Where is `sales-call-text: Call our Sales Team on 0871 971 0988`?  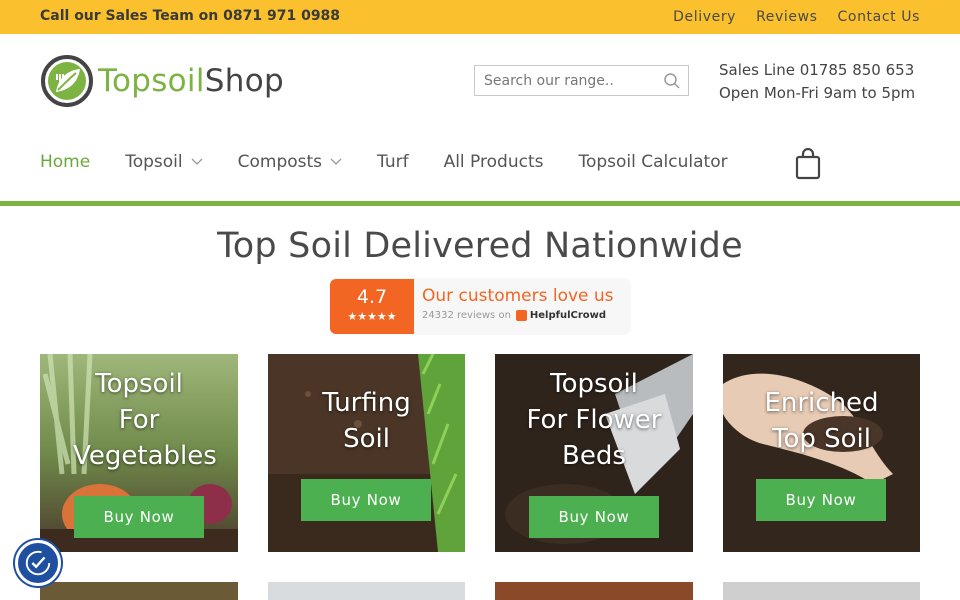
sales-call-text: Call our Sales Team on 0871 971 0988 is located at coordinates (190, 16).